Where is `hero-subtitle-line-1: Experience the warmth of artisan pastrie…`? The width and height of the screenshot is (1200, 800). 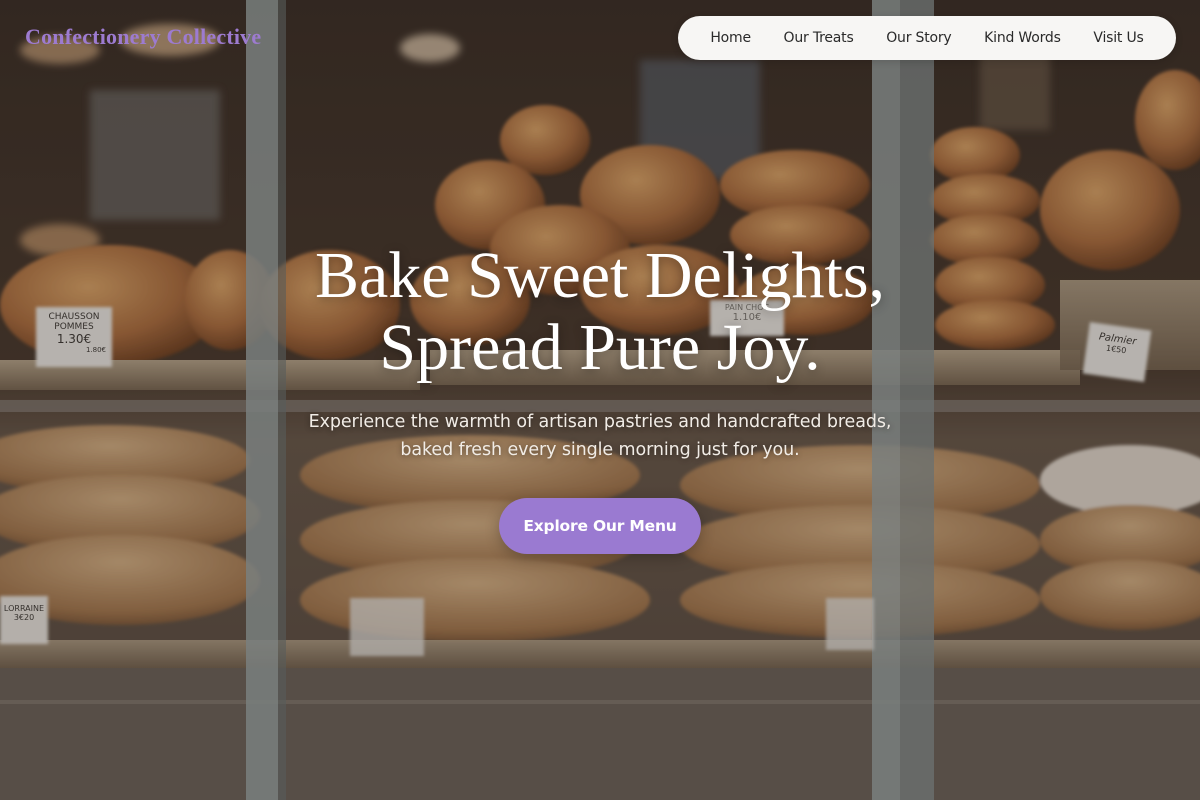 hero-subtitle-line-1: Experience the warmth of artisan pastrie… is located at coordinates (600, 422).